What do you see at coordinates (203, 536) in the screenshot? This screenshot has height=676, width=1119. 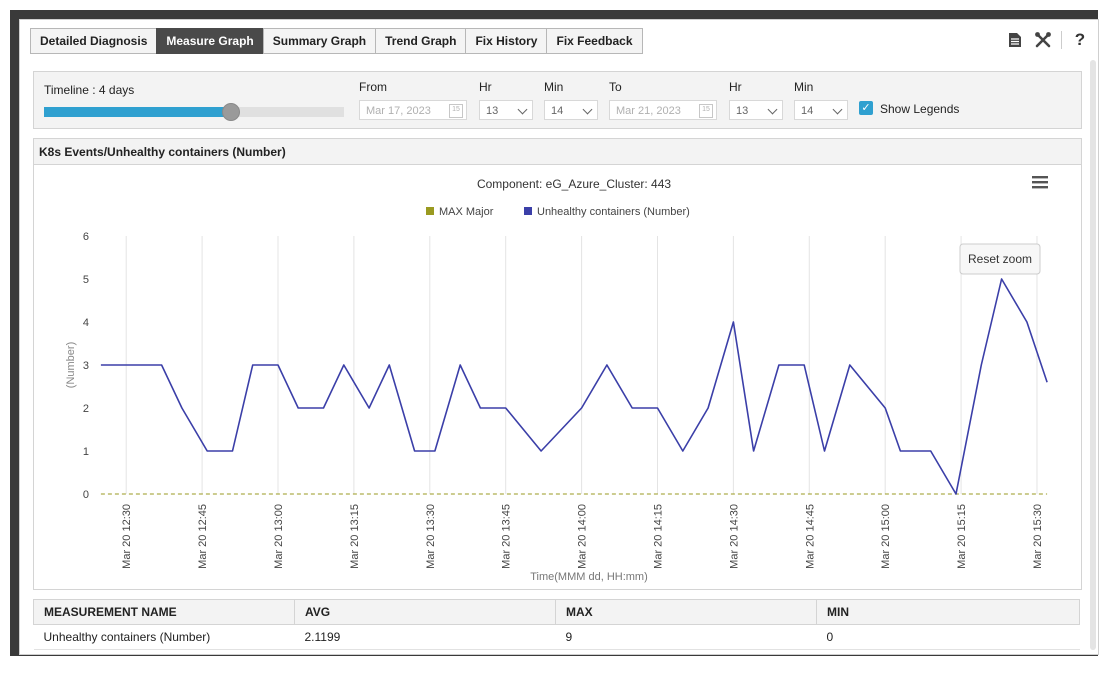 I see `x-tick-label: Mar 20 12:45` at bounding box center [203, 536].